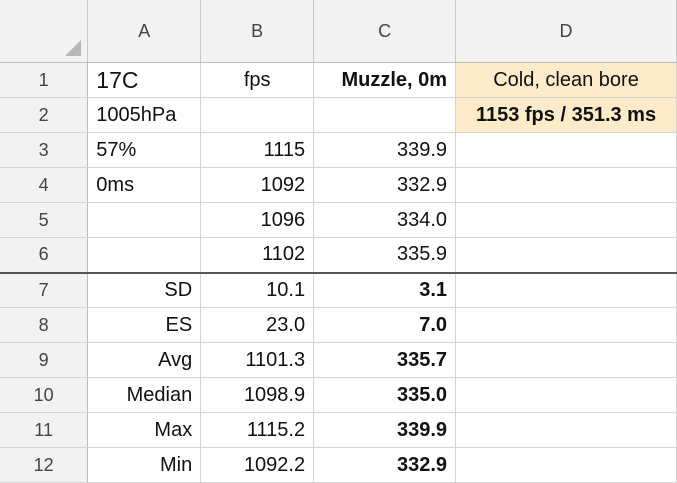 This screenshot has width=677, height=483. I want to click on cell-b5: 1096, so click(257, 220).